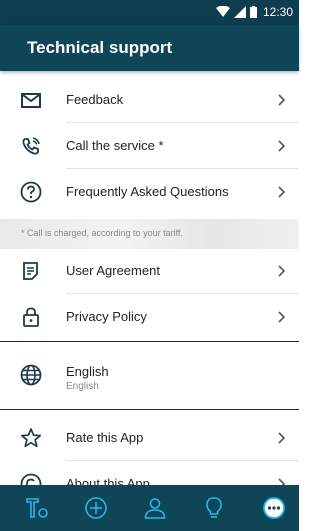 The height and width of the screenshot is (531, 320). Describe the element at coordinates (149, 375) in the screenshot. I see `menu-item-language: English English` at that location.